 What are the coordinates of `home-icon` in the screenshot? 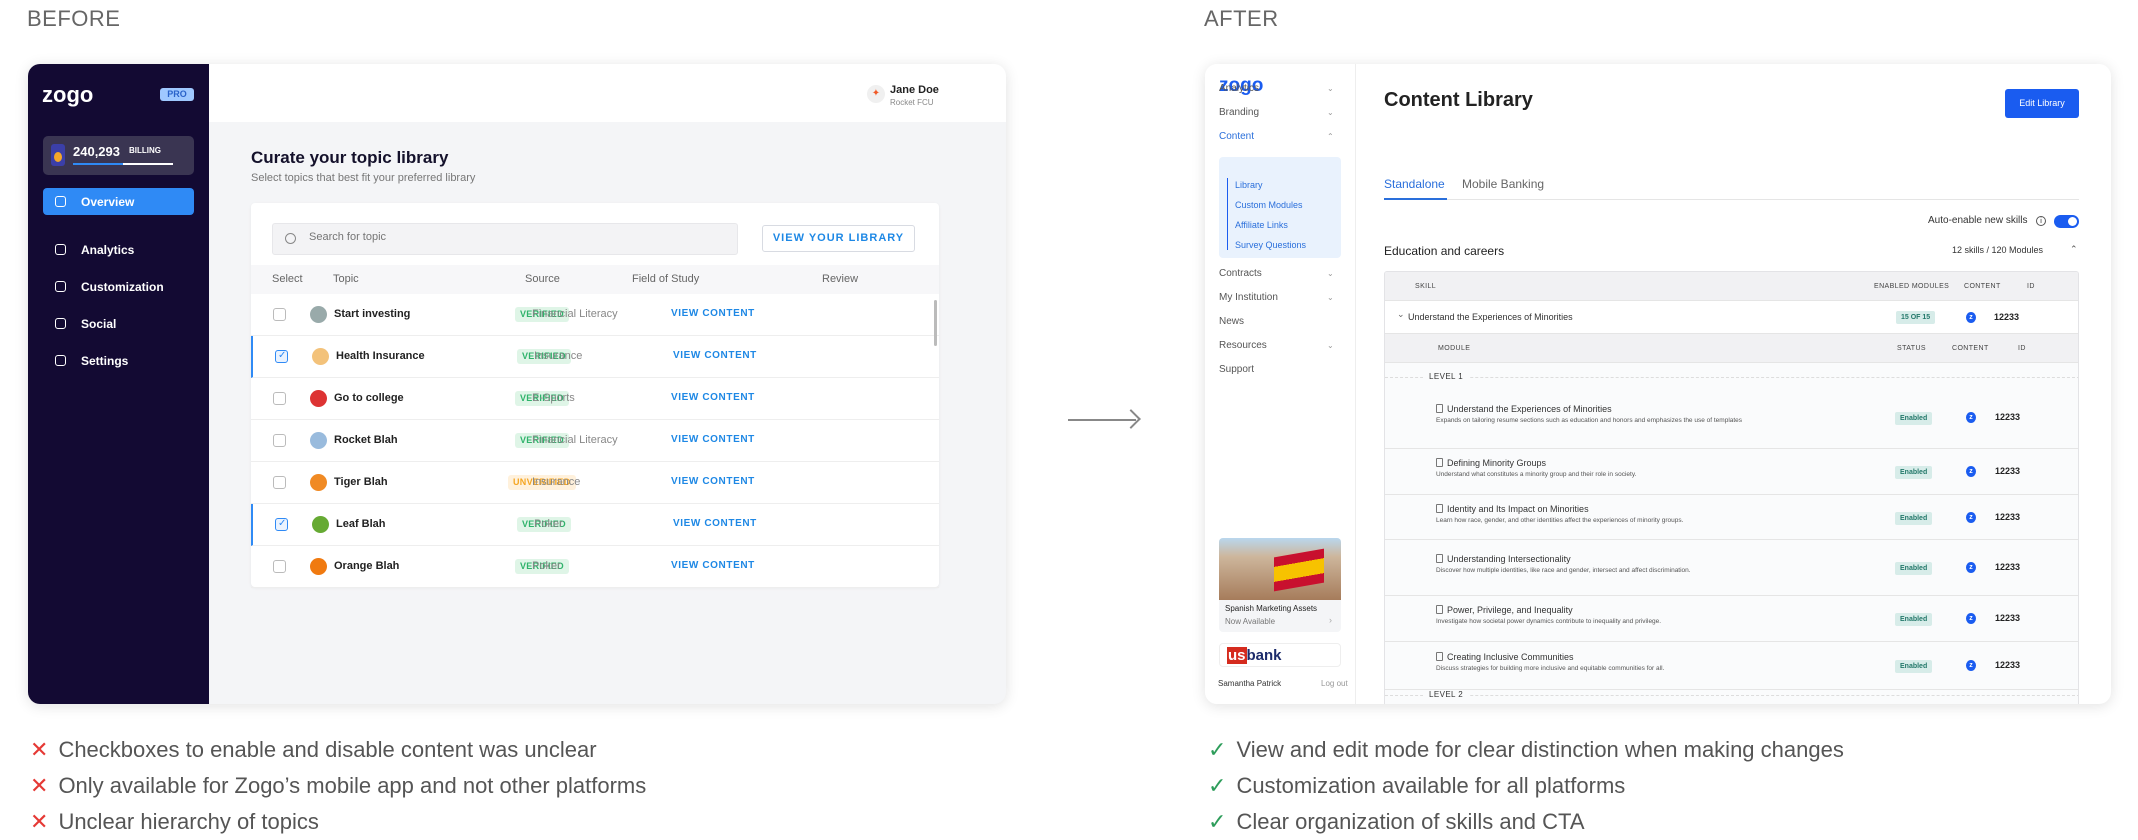 It's located at (60, 201).